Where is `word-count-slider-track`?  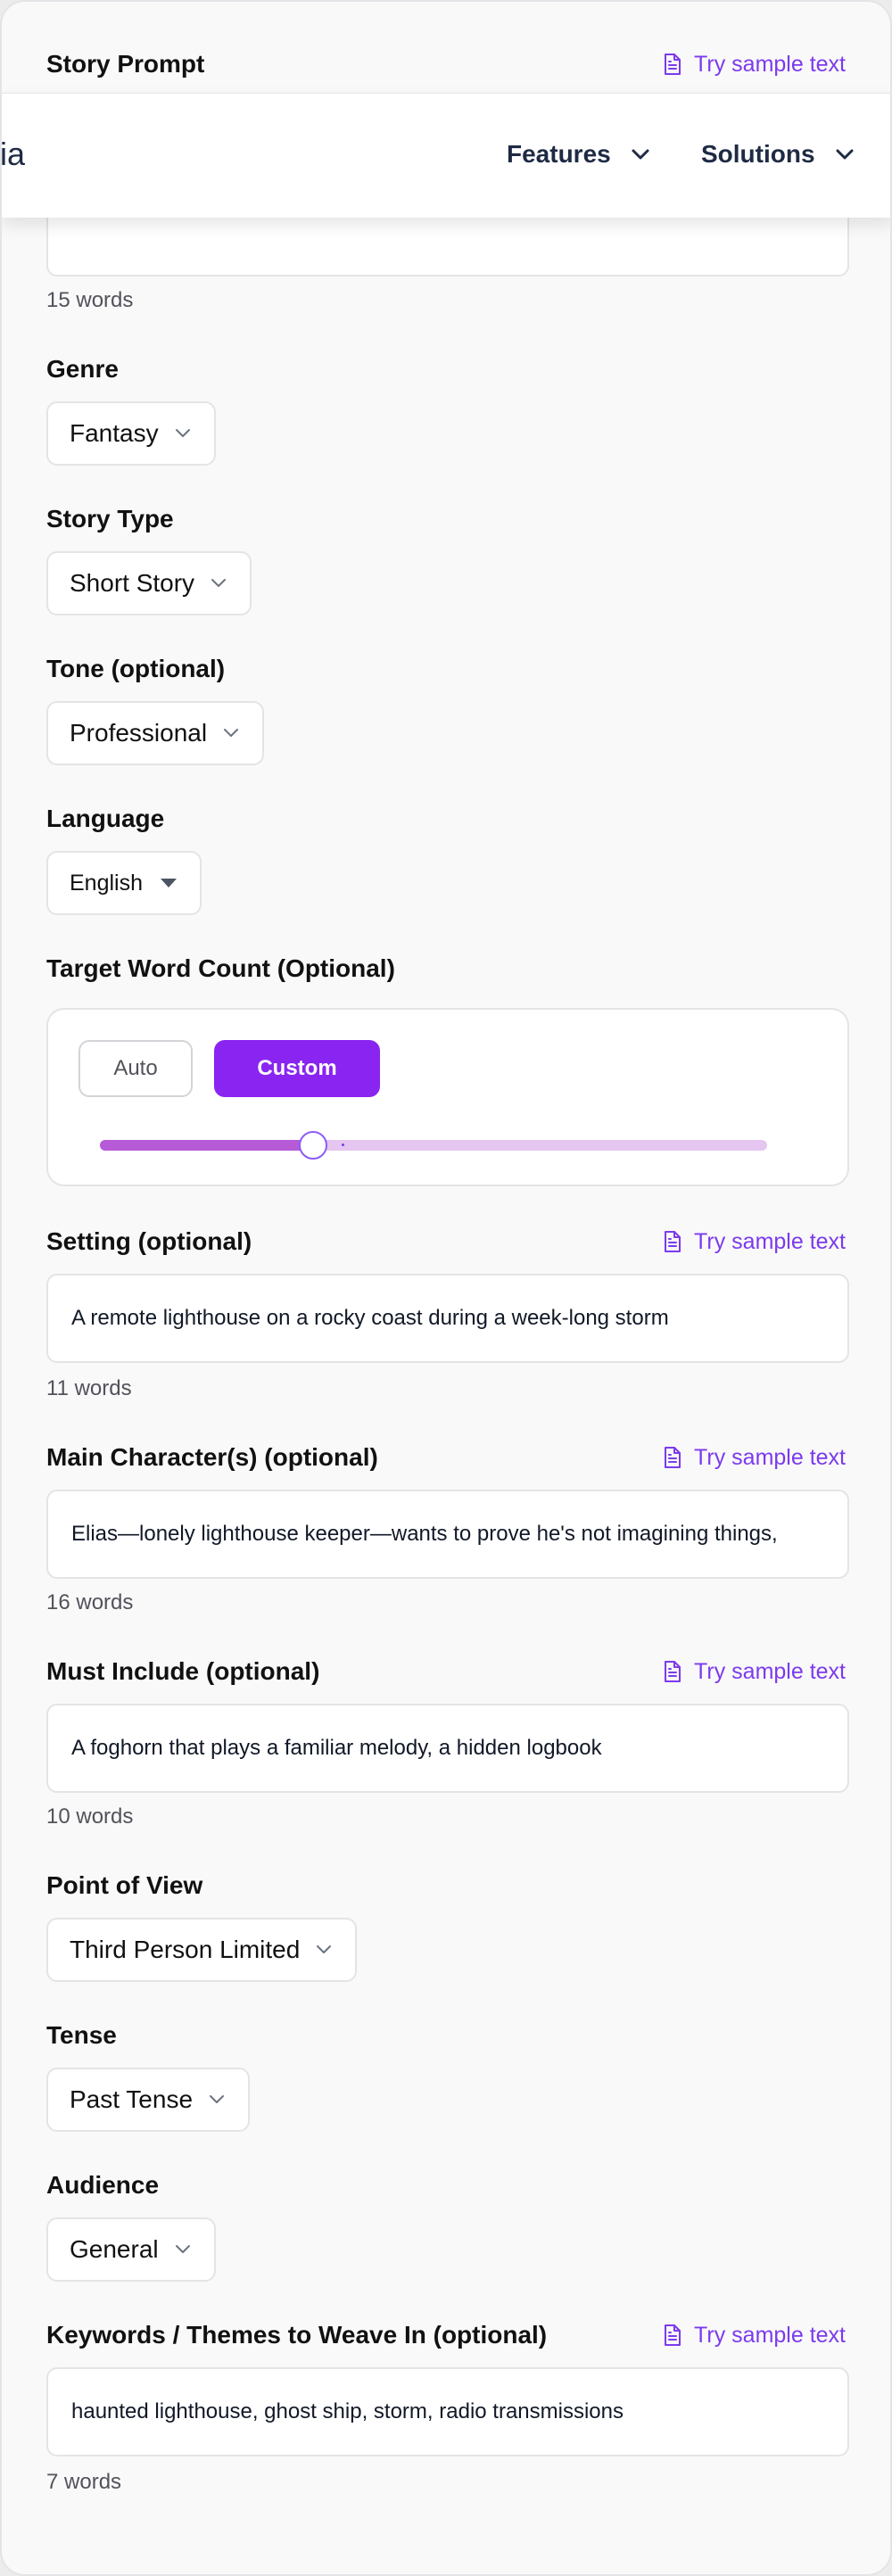
word-count-slider-track is located at coordinates (433, 1146).